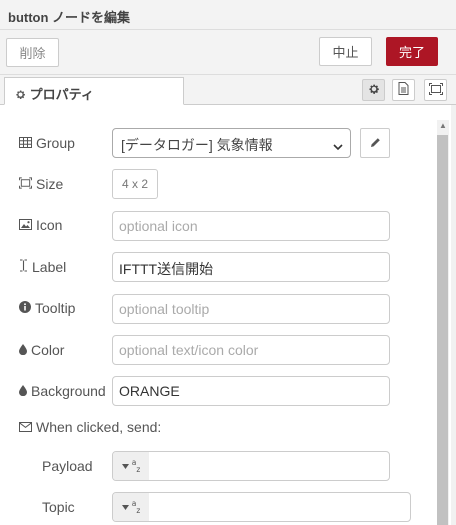 The image size is (456, 525). What do you see at coordinates (412, 51) in the screenshot?
I see `done-button: 完了` at bounding box center [412, 51].